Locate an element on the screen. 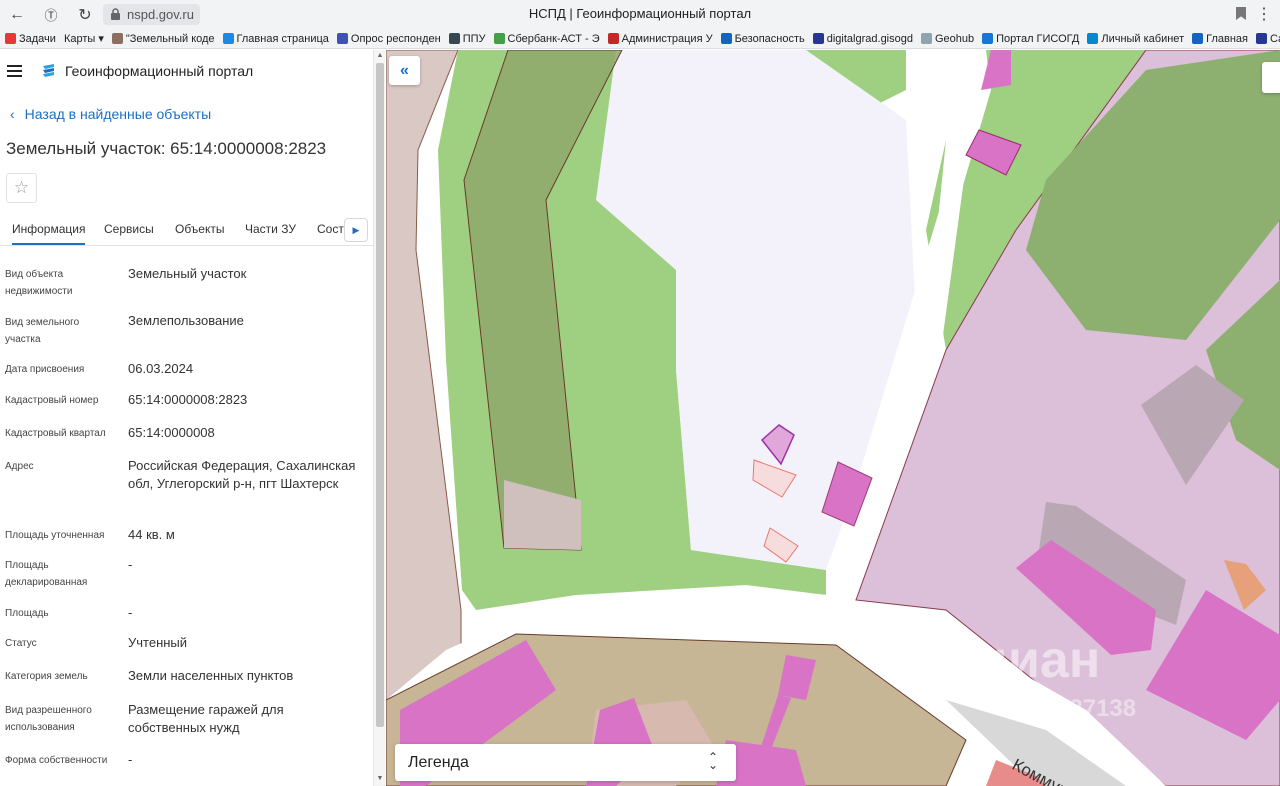  reload-icon: ↻ is located at coordinates (85, 14).